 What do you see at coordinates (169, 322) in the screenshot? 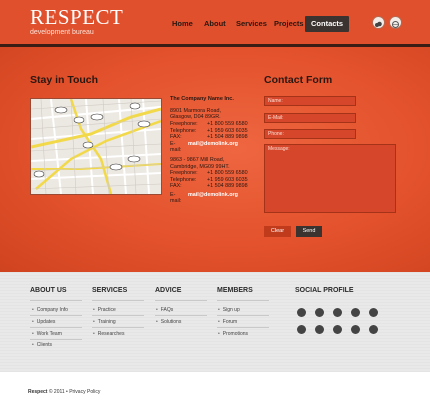
I see `footer-link: Solutions` at bounding box center [169, 322].